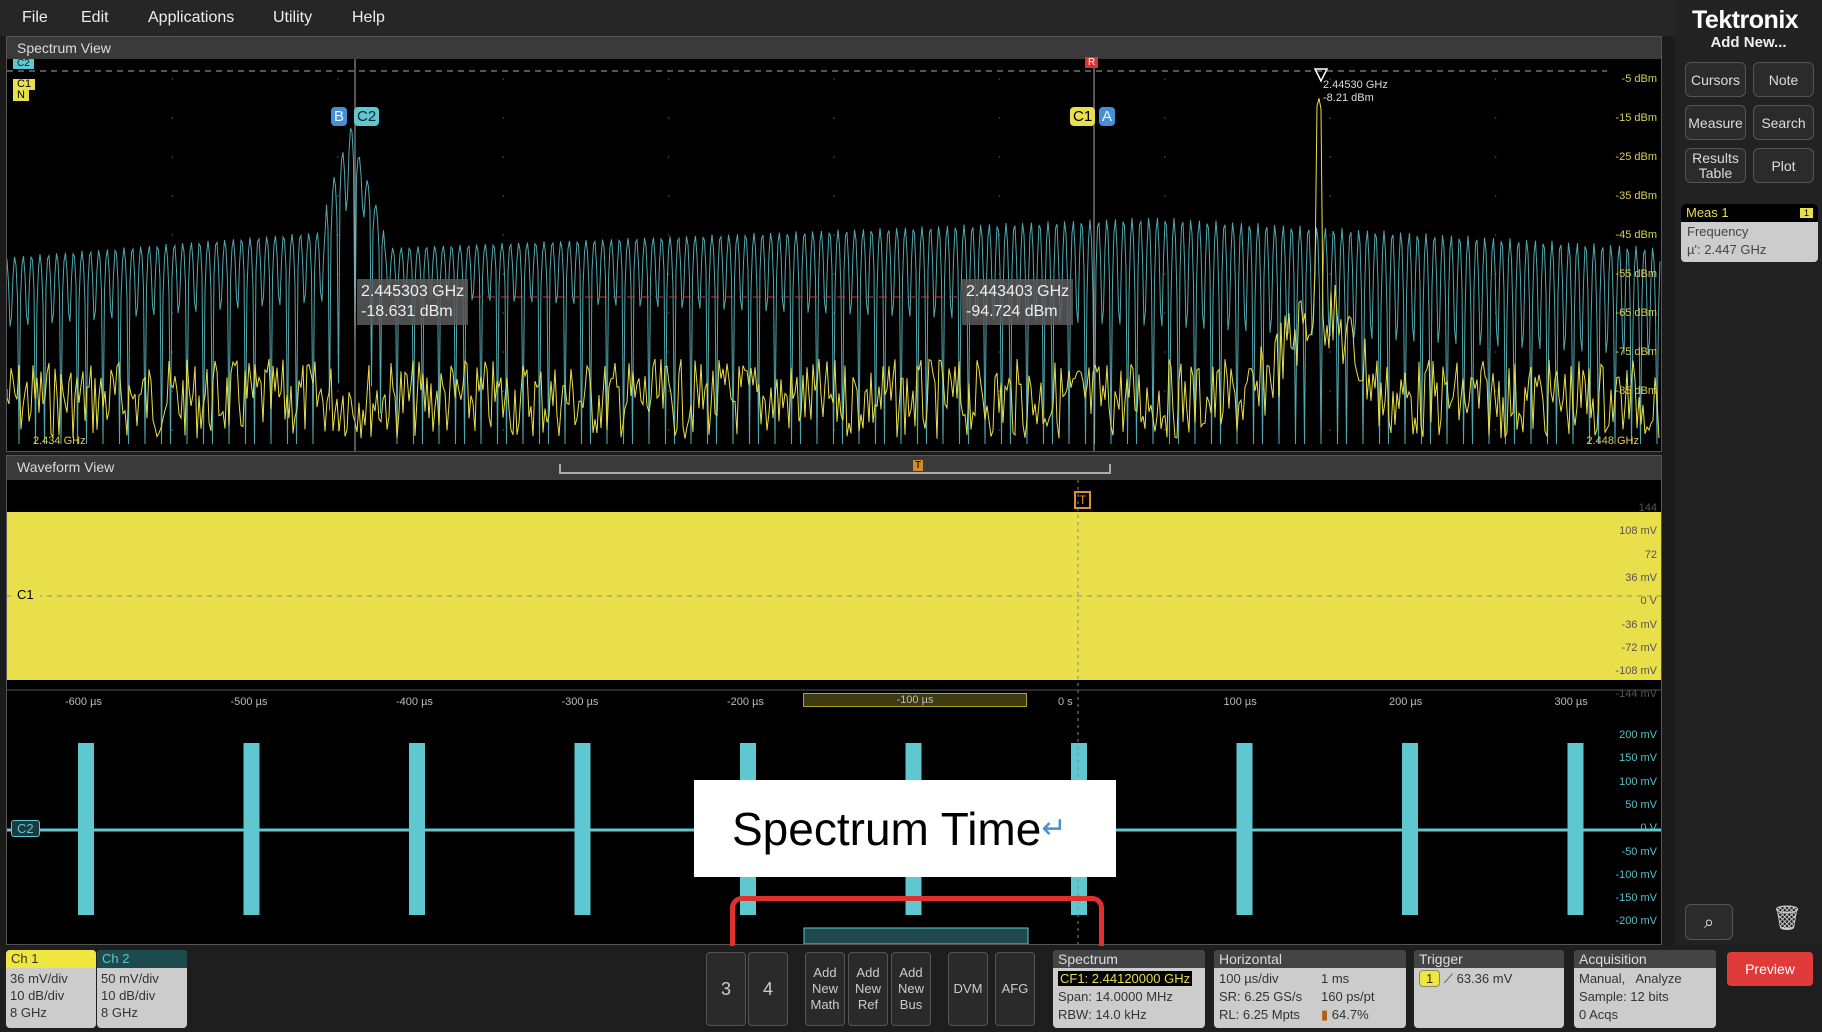 The width and height of the screenshot is (1822, 1032). Describe the element at coordinates (119, 1012) in the screenshot. I see `ch2-bandwidth: 8 GHz` at that location.